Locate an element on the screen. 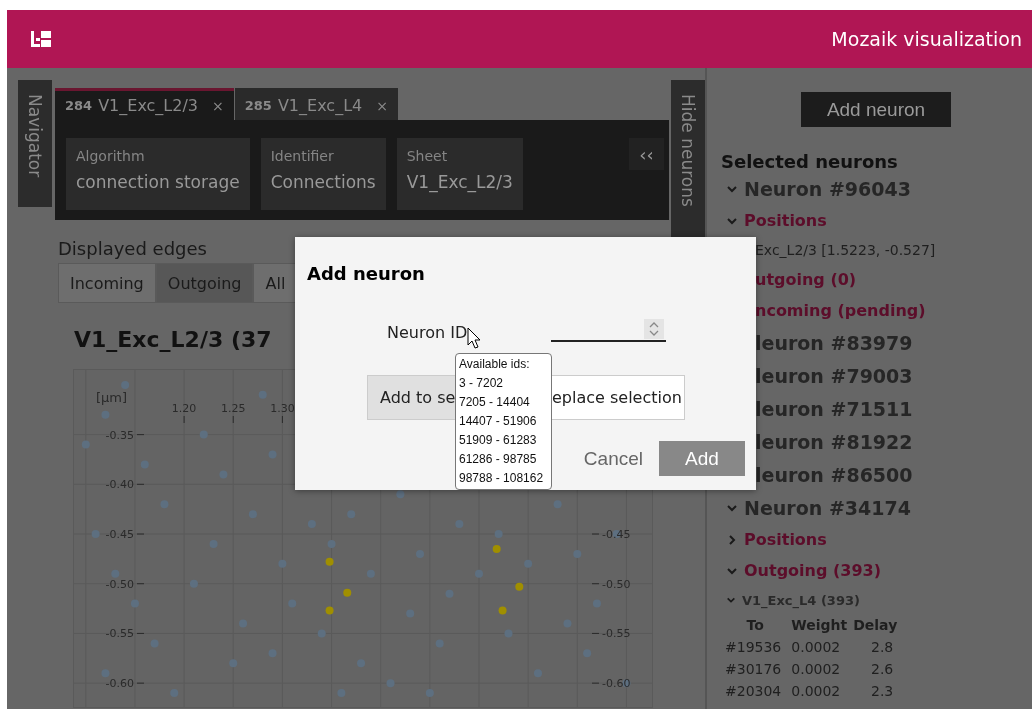 This screenshot has width=1032, height=709. table-cell-text: 2.6 is located at coordinates (882, 669).